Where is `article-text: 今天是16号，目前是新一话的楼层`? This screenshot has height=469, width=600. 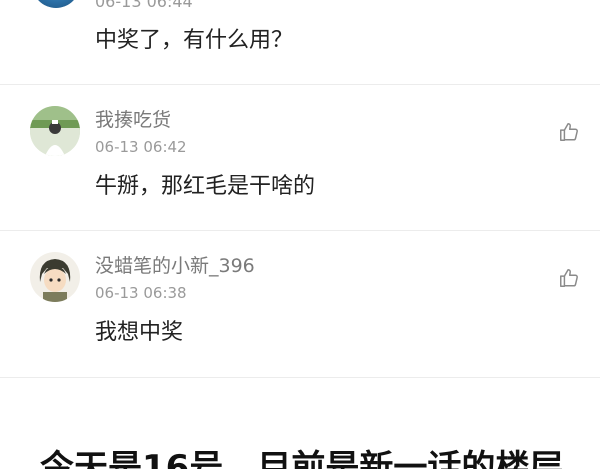
article-text: 今天是16号，目前是新一话的楼层 is located at coordinates (302, 458).